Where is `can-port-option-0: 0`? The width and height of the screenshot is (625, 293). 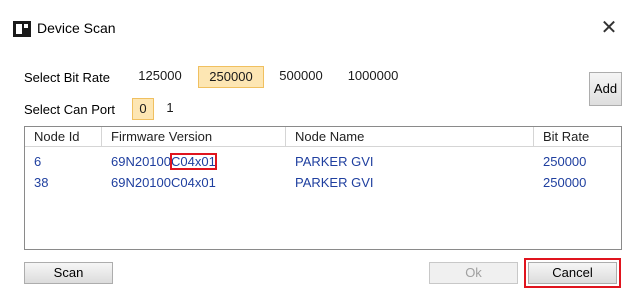
can-port-option-0: 0 is located at coordinates (143, 109).